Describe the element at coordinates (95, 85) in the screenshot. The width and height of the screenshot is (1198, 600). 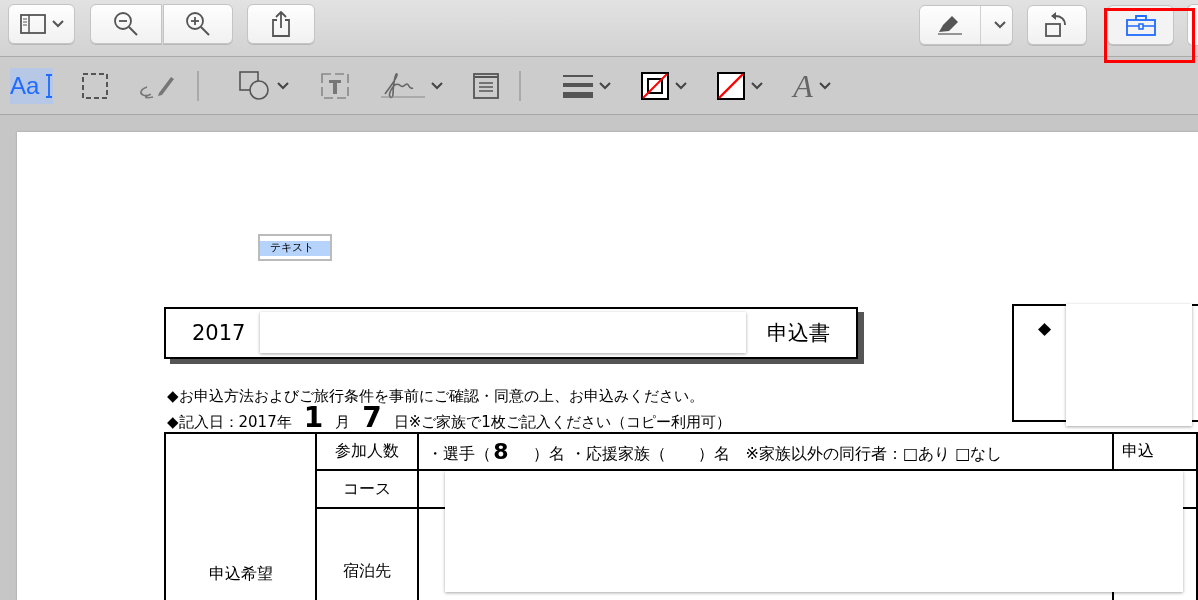
I see `selection-rectangle-icon` at that location.